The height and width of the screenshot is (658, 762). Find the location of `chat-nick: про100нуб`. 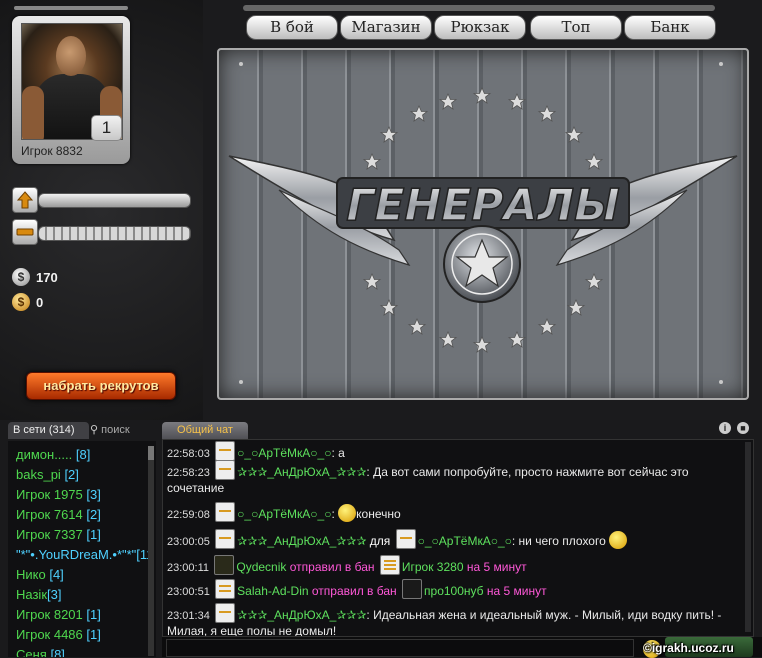

chat-nick: про100нуб is located at coordinates (454, 591).